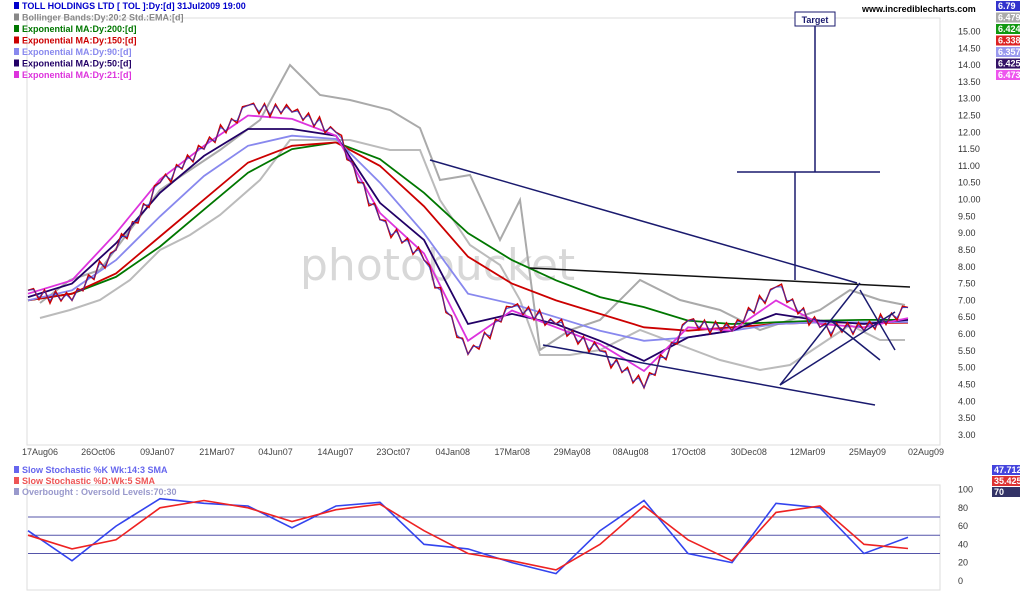 Image resolution: width=1023 pixels, height=597 pixels. What do you see at coordinates (1009, 75) in the screenshot?
I see `value-badge-text: 6.473` at bounding box center [1009, 75].